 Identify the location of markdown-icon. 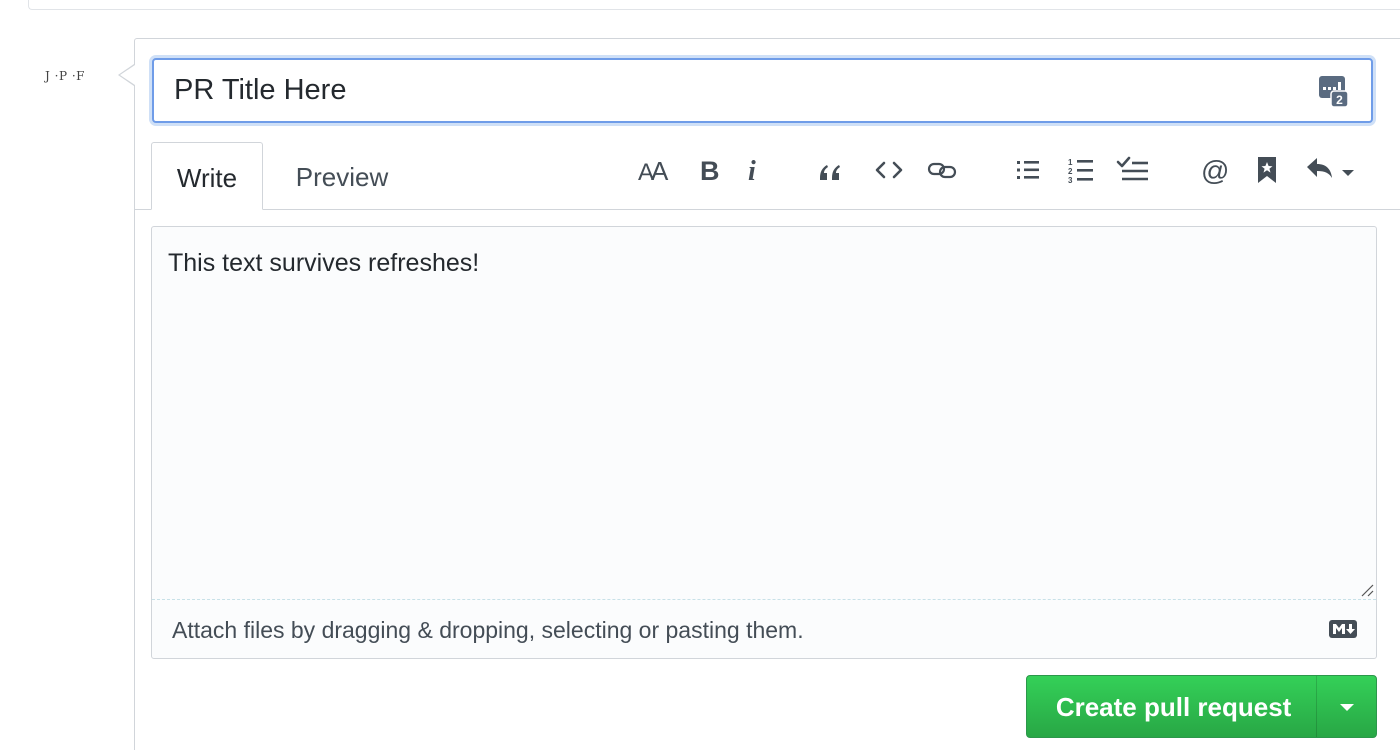
(1343, 629).